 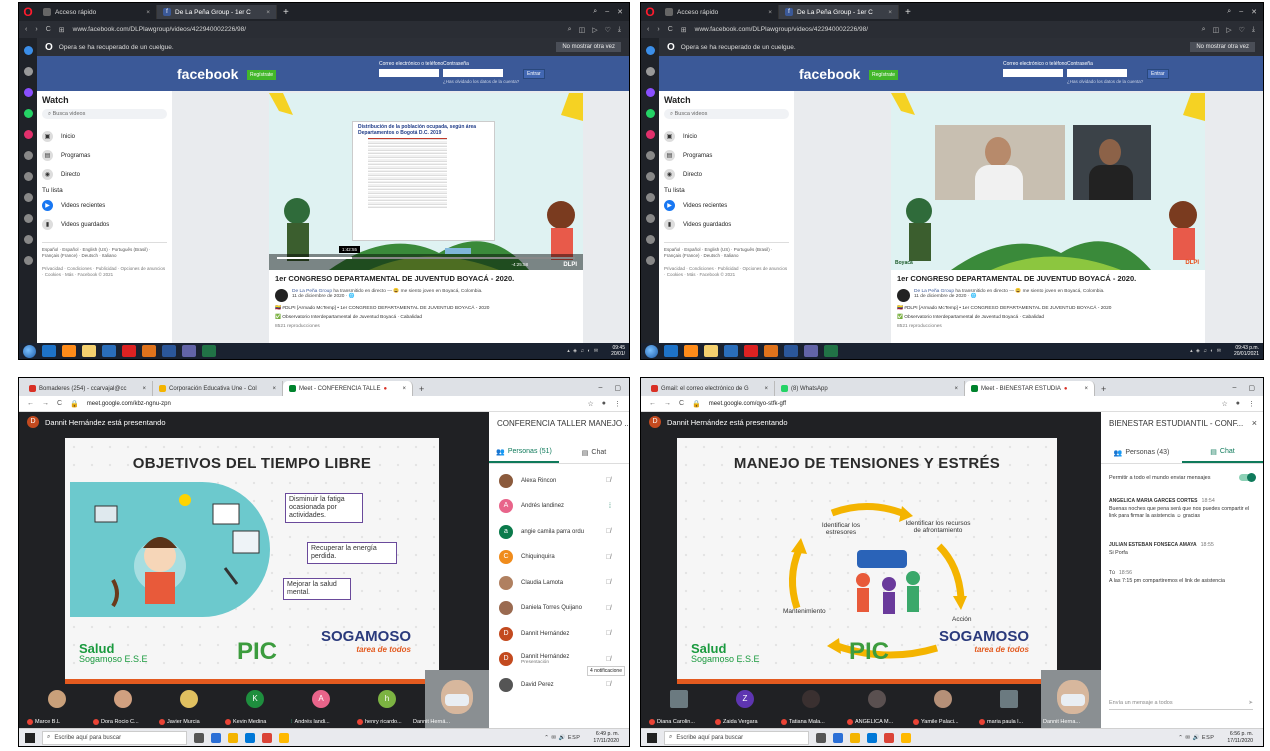 What do you see at coordinates (58, 706) in the screenshot?
I see `participant-tile: Marce B.L` at bounding box center [58, 706].